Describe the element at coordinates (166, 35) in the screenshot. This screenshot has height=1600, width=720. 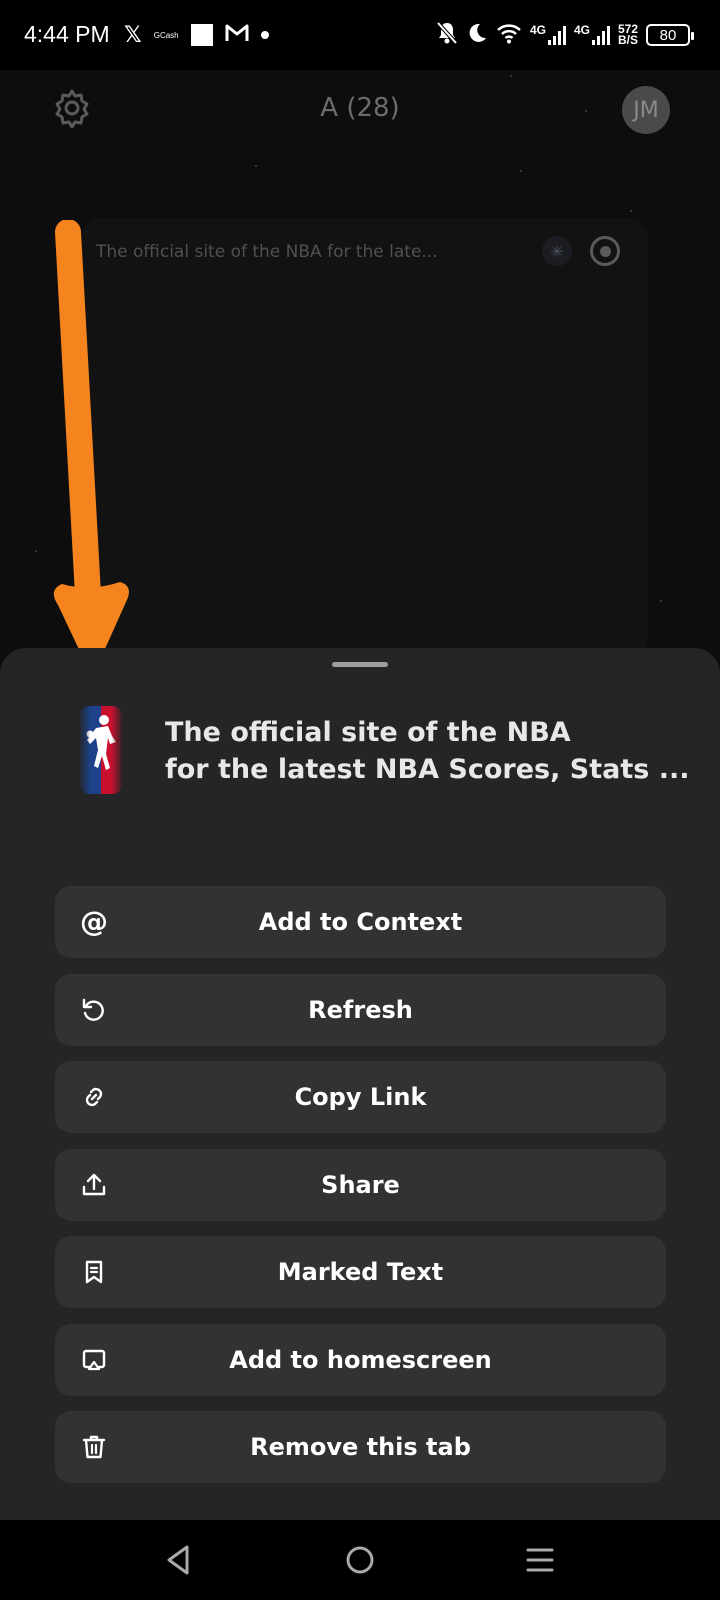
I see `gcash-icon: GCash` at that location.